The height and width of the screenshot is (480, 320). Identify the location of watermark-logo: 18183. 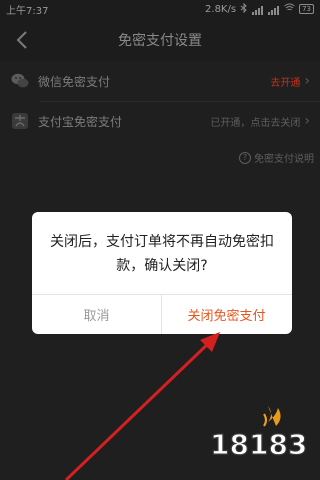
(261, 435).